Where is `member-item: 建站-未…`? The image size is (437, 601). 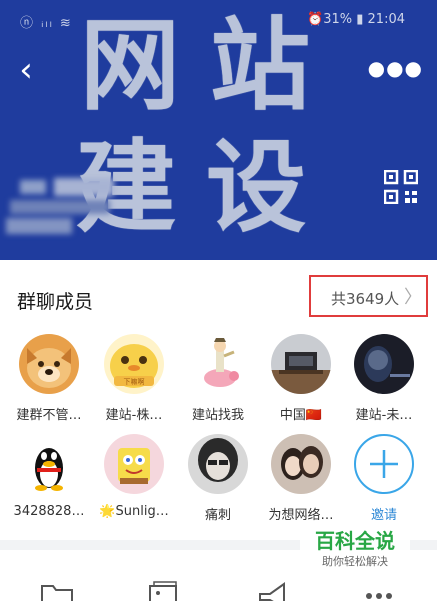 member-item: 建站-未… is located at coordinates (384, 378).